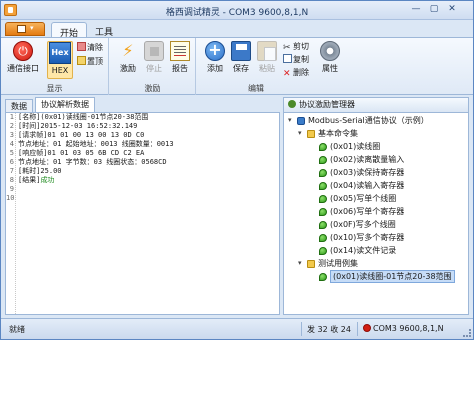 This screenshot has width=474, height=406. What do you see at coordinates (47, 180) in the screenshot?
I see `result-status: 成功` at bounding box center [47, 180].